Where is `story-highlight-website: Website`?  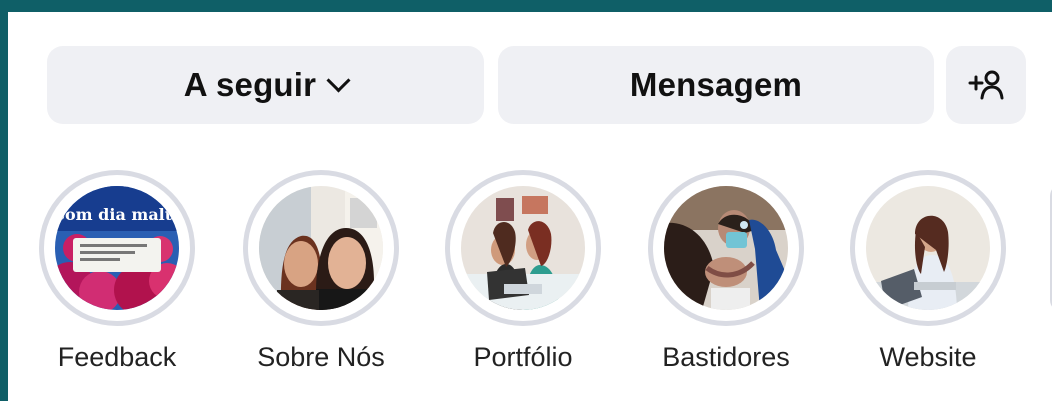 story-highlight-website: Website is located at coordinates (928, 271).